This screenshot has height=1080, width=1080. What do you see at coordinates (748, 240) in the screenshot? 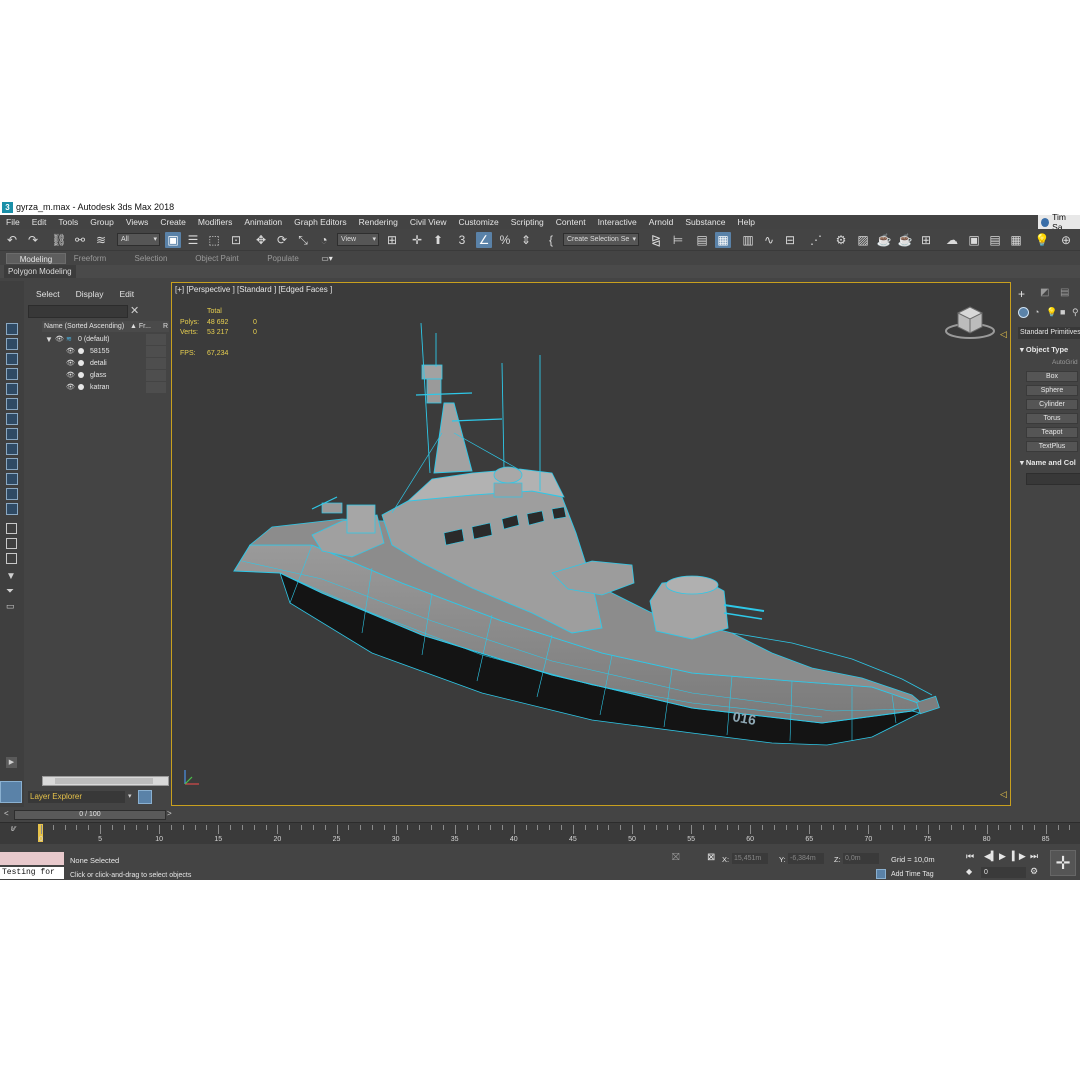
I see `toggle-ribbon-icon: ▥` at bounding box center [748, 240].